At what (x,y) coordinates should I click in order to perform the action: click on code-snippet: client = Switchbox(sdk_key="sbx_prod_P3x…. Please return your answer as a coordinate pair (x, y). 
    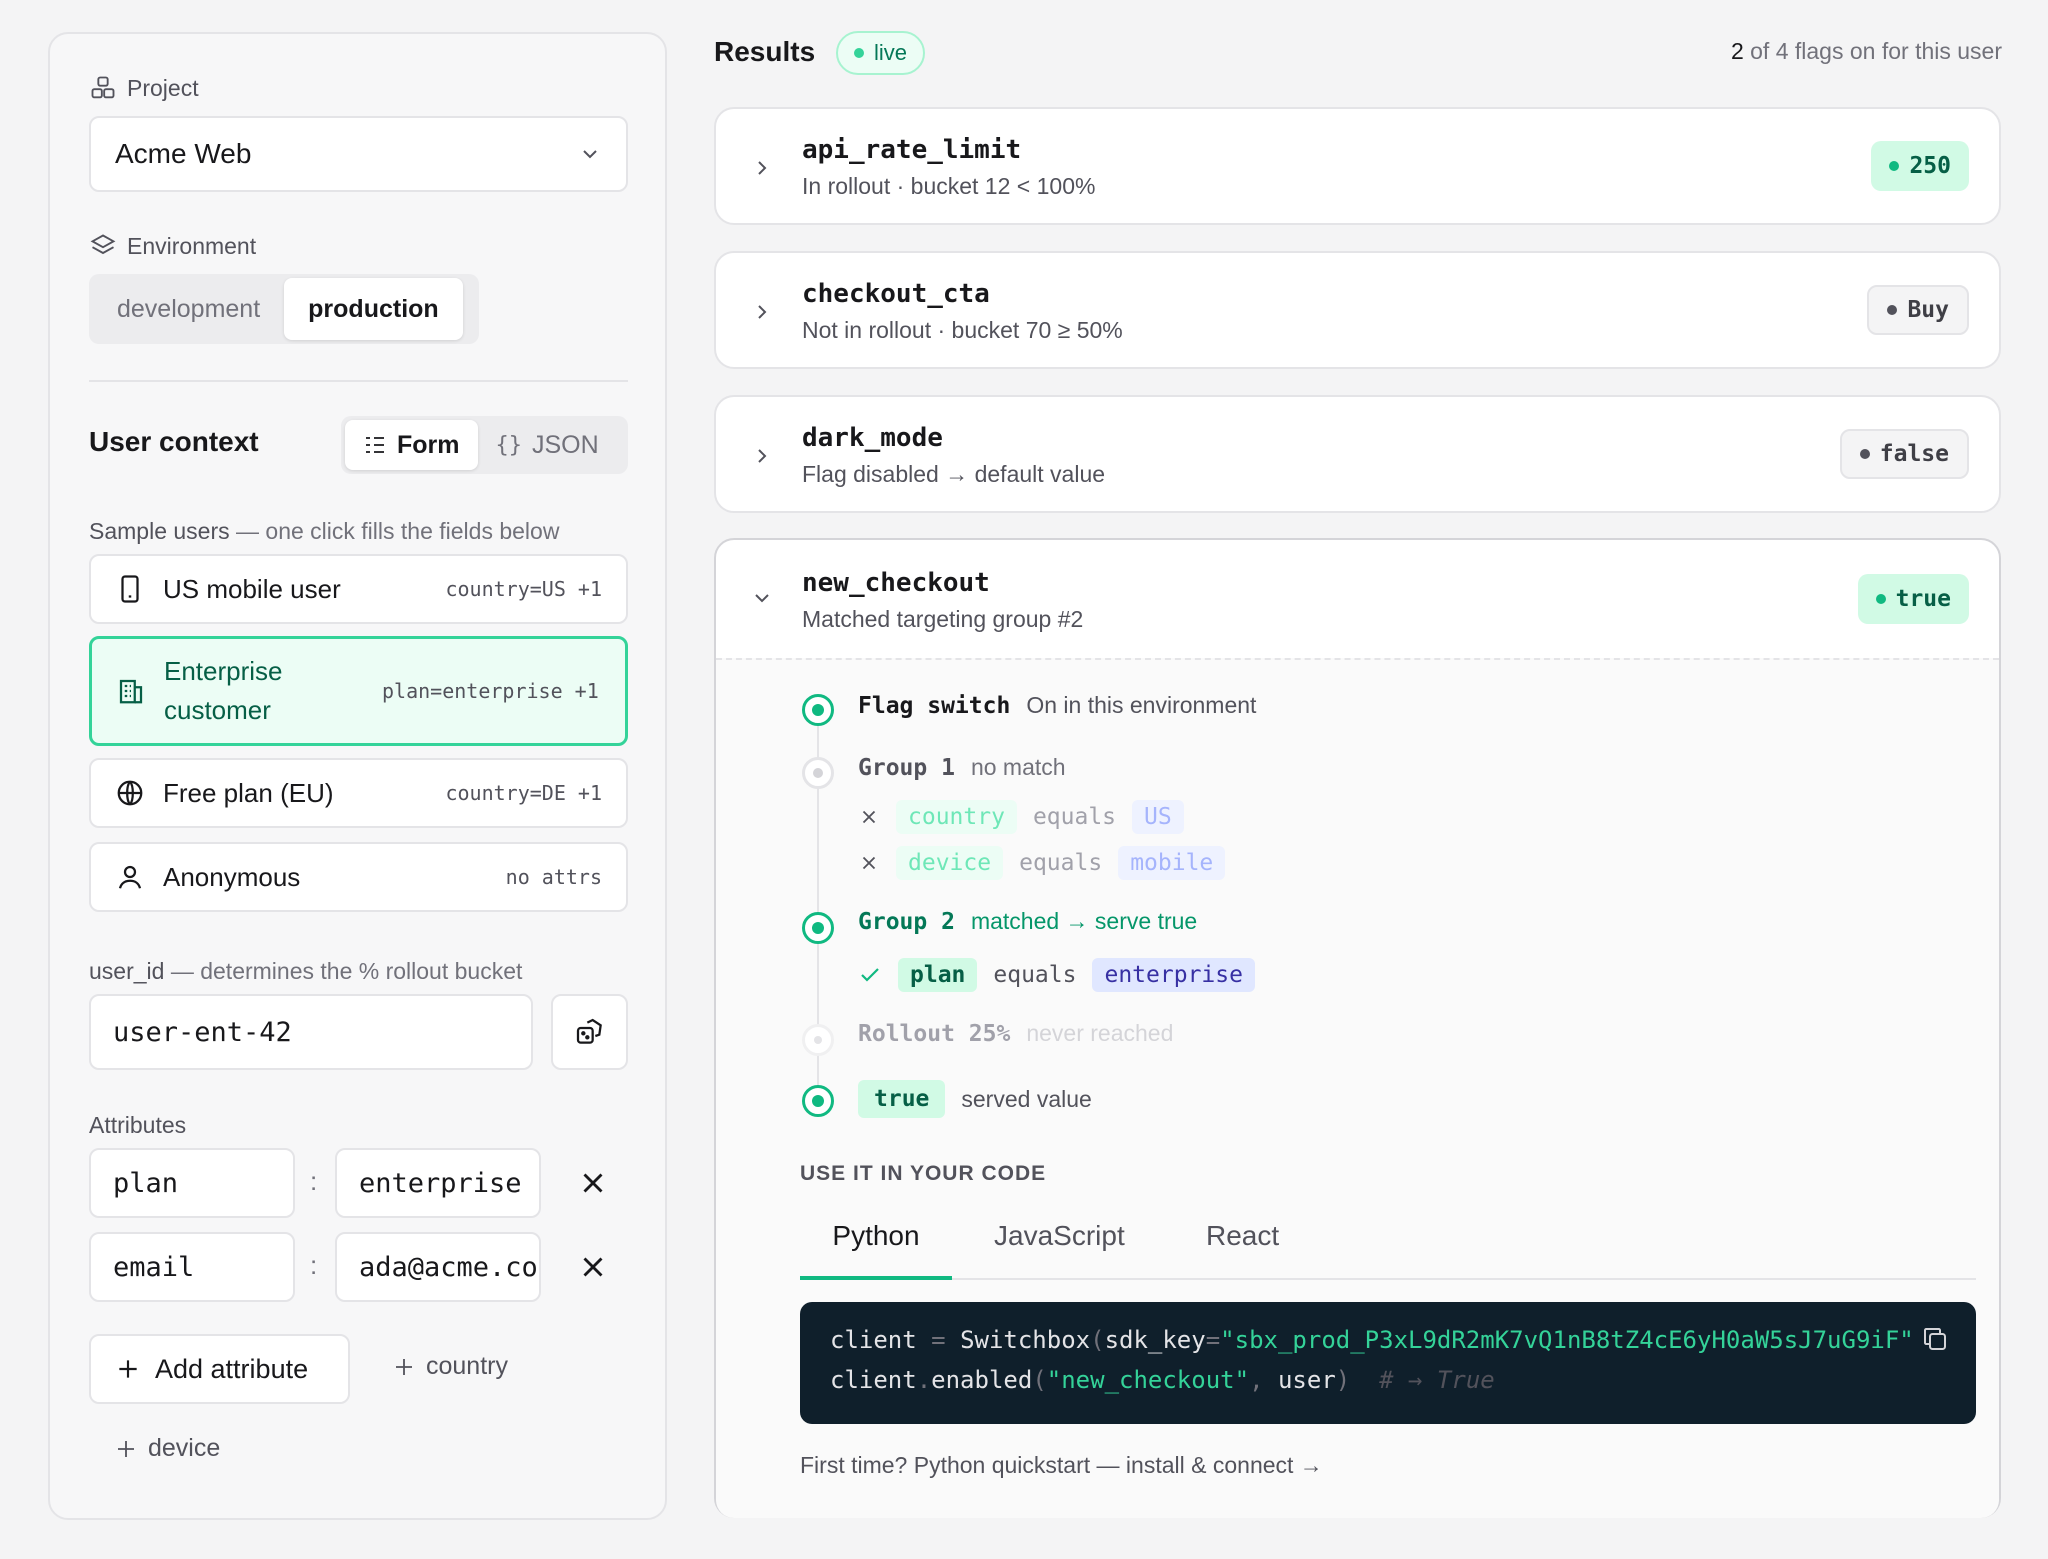
    Looking at the image, I should click on (1388, 1363).